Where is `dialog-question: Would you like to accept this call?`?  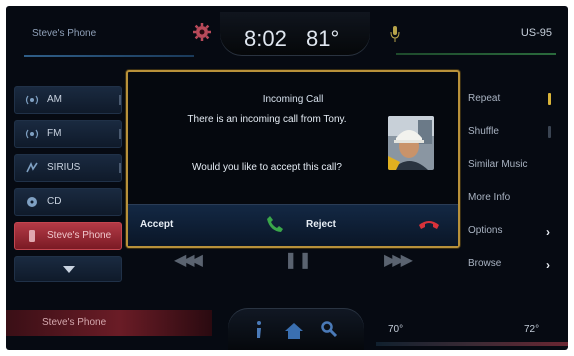 dialog-question: Would you like to accept this call? is located at coordinates (267, 167).